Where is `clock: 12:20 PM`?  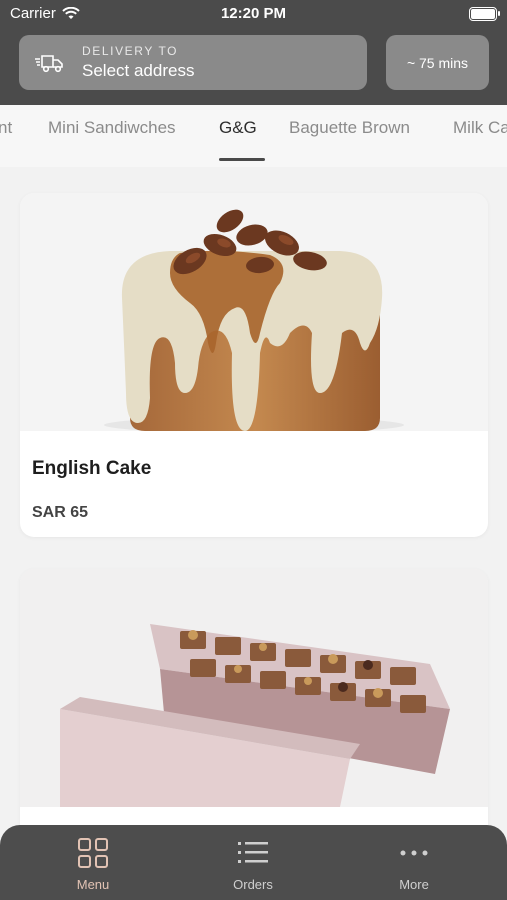 clock: 12:20 PM is located at coordinates (253, 13).